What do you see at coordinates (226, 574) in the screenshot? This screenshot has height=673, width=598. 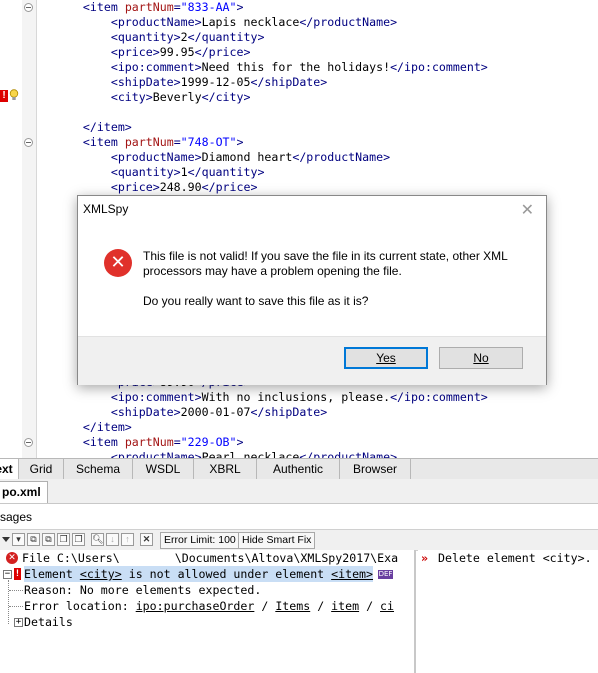 I see `error-text: is not allowed under element` at bounding box center [226, 574].